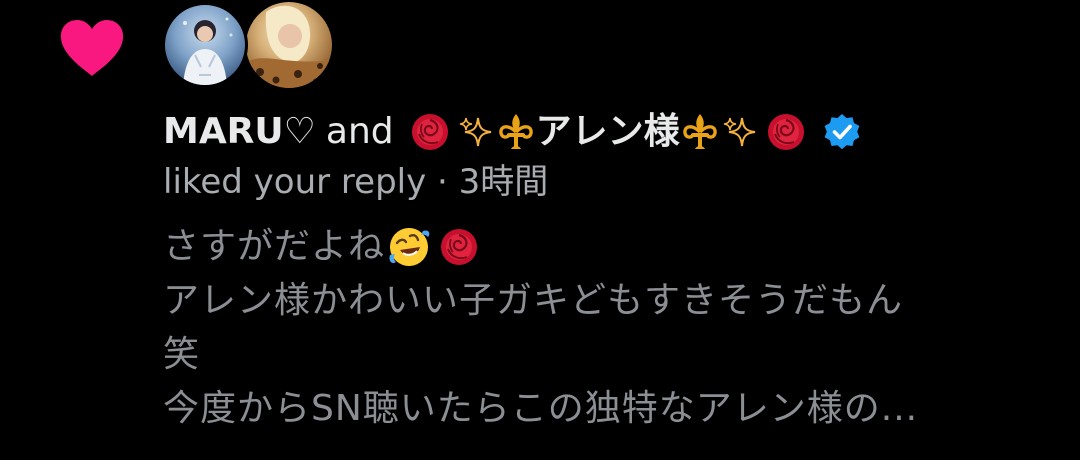 This screenshot has width=1080, height=460. Describe the element at coordinates (608, 132) in the screenshot. I see `user-name: アレン様` at that location.